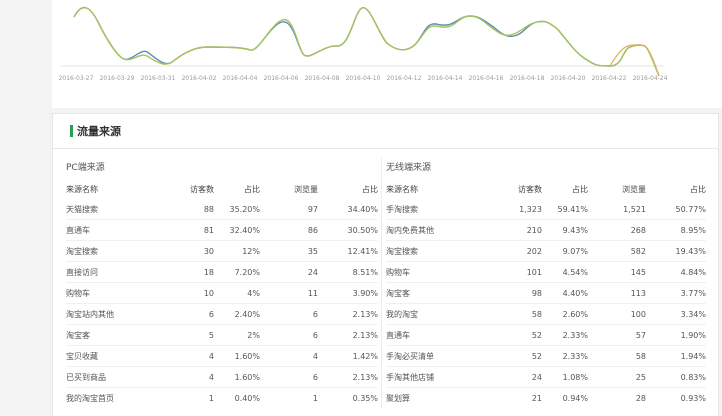 Image resolution: width=722 pixels, height=416 pixels. What do you see at coordinates (222, 398) in the screenshot?
I see `table-row: 我的淘宝首页 1 0.40% 1 0.35%` at bounding box center [222, 398].